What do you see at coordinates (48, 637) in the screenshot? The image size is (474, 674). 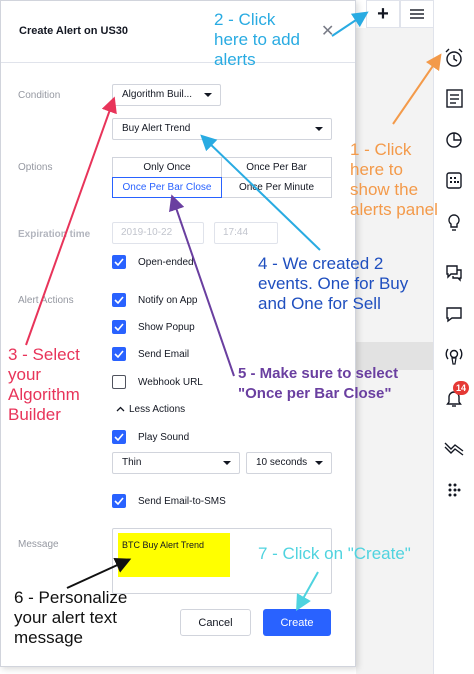 I see `annotation-line: message` at bounding box center [48, 637].